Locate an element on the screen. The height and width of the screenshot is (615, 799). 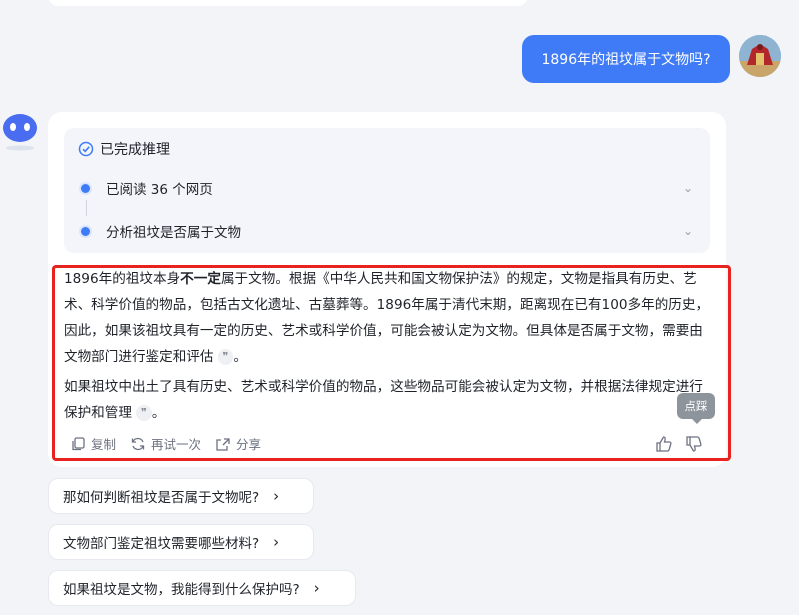
reasoning-step-read: 已阅读 36 个网页 ⌄ is located at coordinates (385, 188).